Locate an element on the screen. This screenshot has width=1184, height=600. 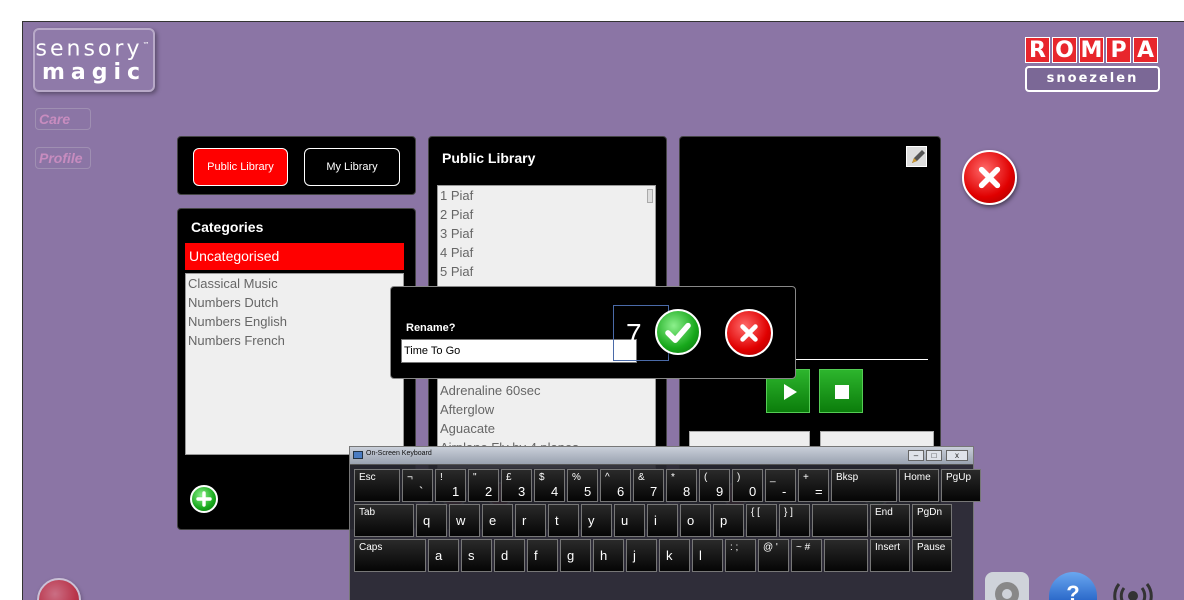
key: { [ is located at coordinates (761, 520).